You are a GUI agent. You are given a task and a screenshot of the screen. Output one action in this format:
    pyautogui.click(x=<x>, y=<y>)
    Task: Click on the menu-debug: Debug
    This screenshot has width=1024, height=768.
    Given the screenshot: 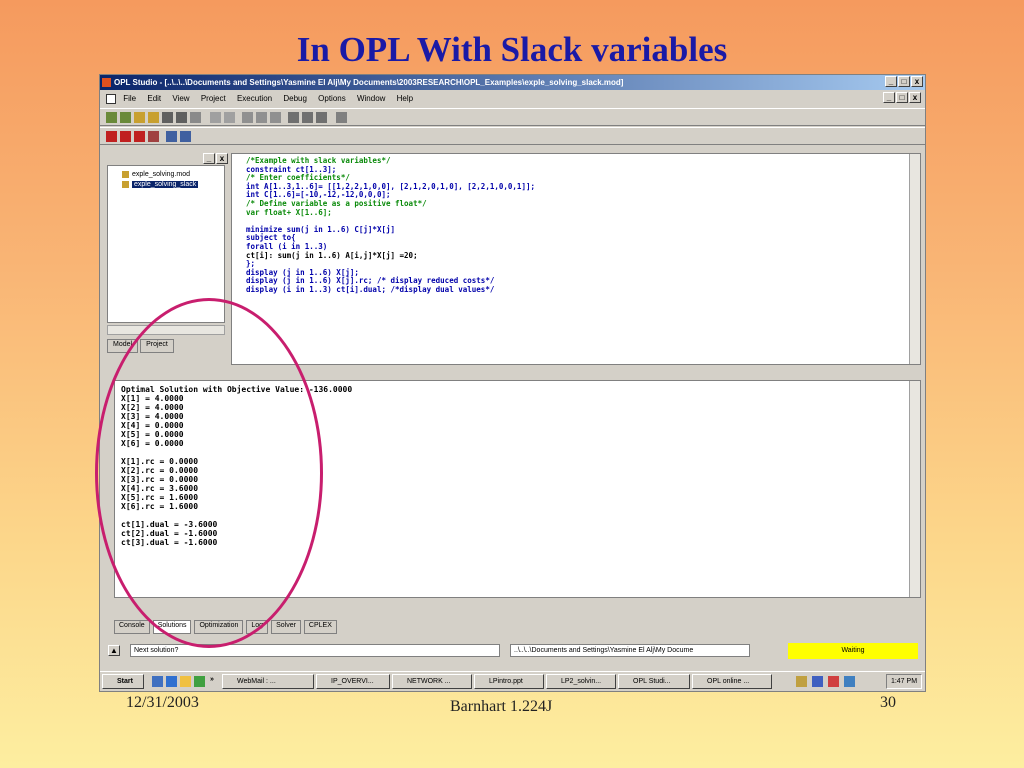 What is the action you would take?
    pyautogui.click(x=295, y=98)
    